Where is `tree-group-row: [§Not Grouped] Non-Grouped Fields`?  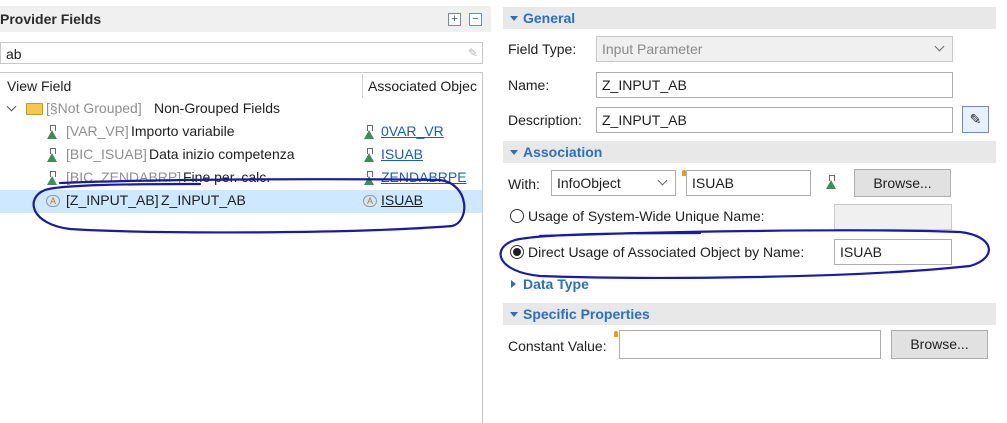
tree-group-row: [§Not Grouped] Non-Grouped Fields is located at coordinates (241, 109).